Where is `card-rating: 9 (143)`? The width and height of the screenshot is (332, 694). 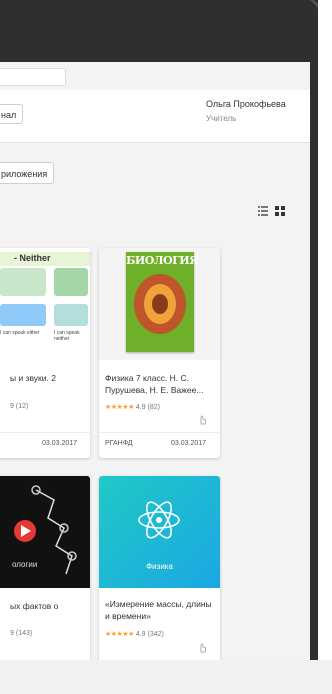 card-rating: 9 (143) is located at coordinates (21, 633).